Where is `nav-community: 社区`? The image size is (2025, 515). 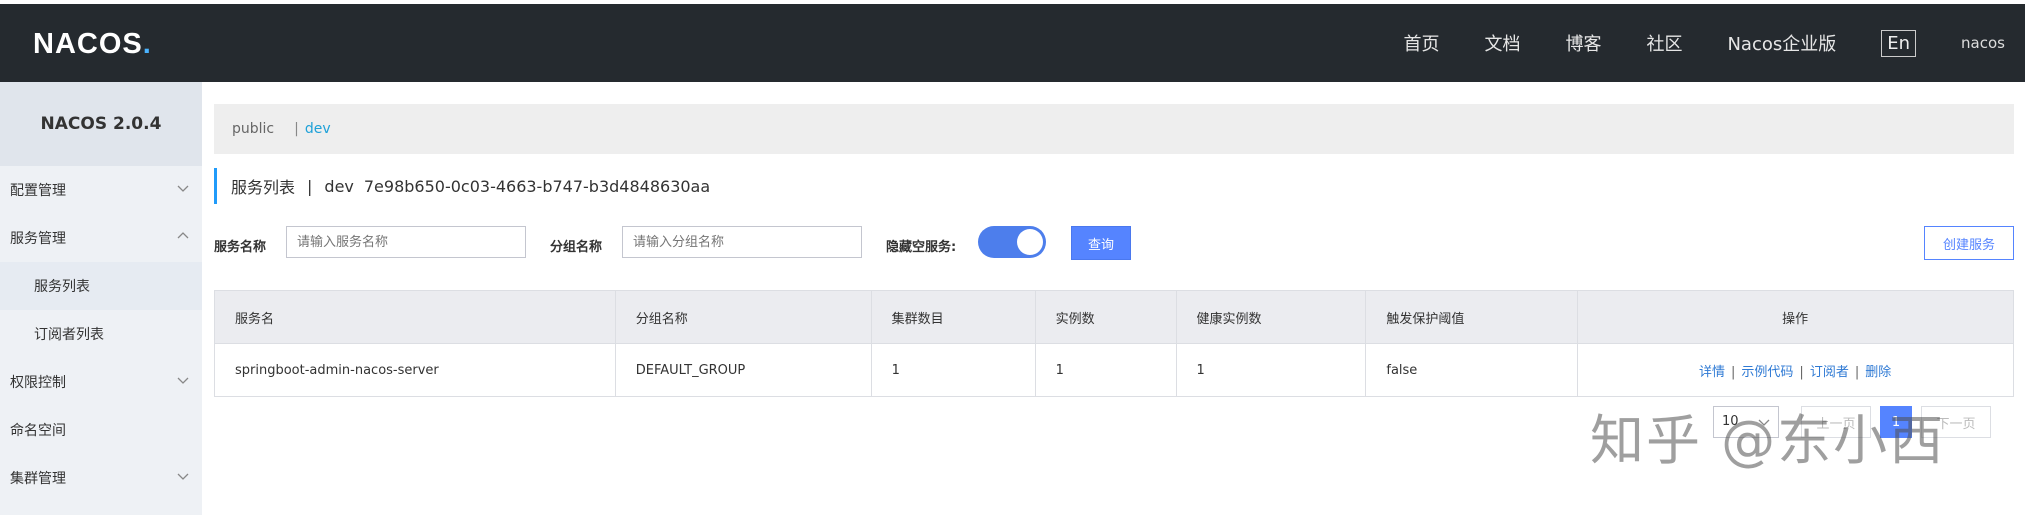
nav-community: 社区 is located at coordinates (1664, 43).